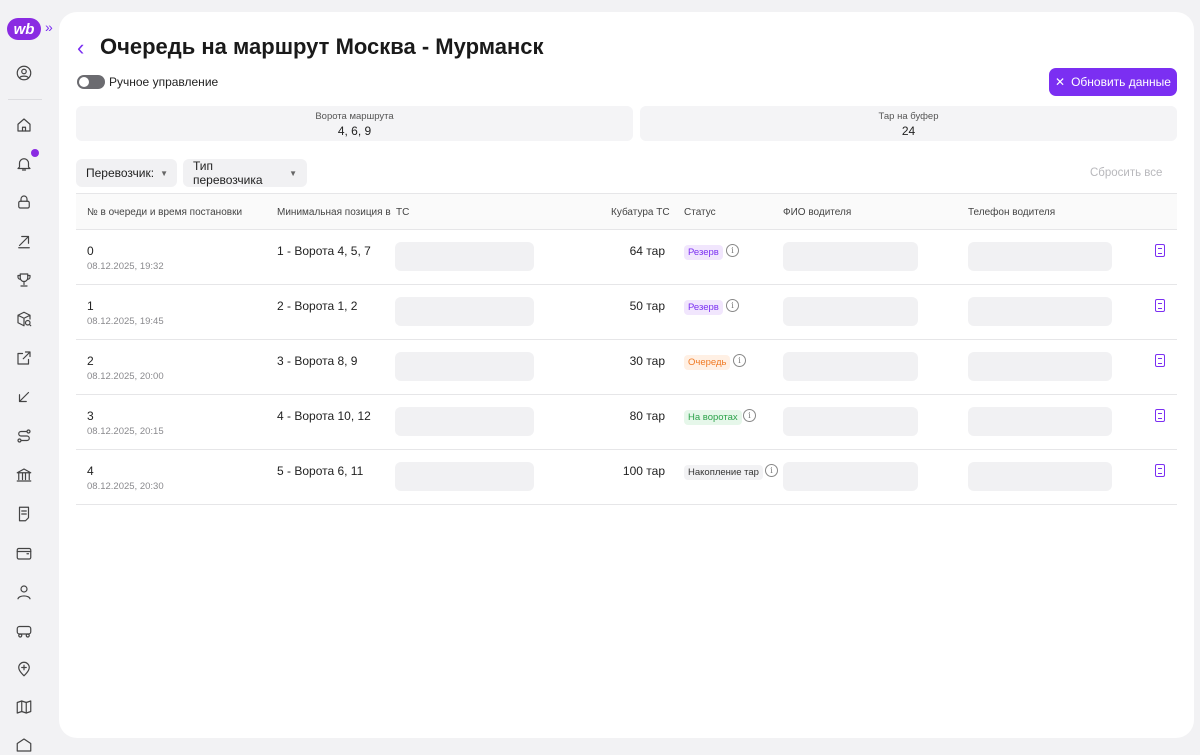 This screenshot has width=1200, height=755. I want to click on buffer-label: Тар на буфер, so click(908, 116).